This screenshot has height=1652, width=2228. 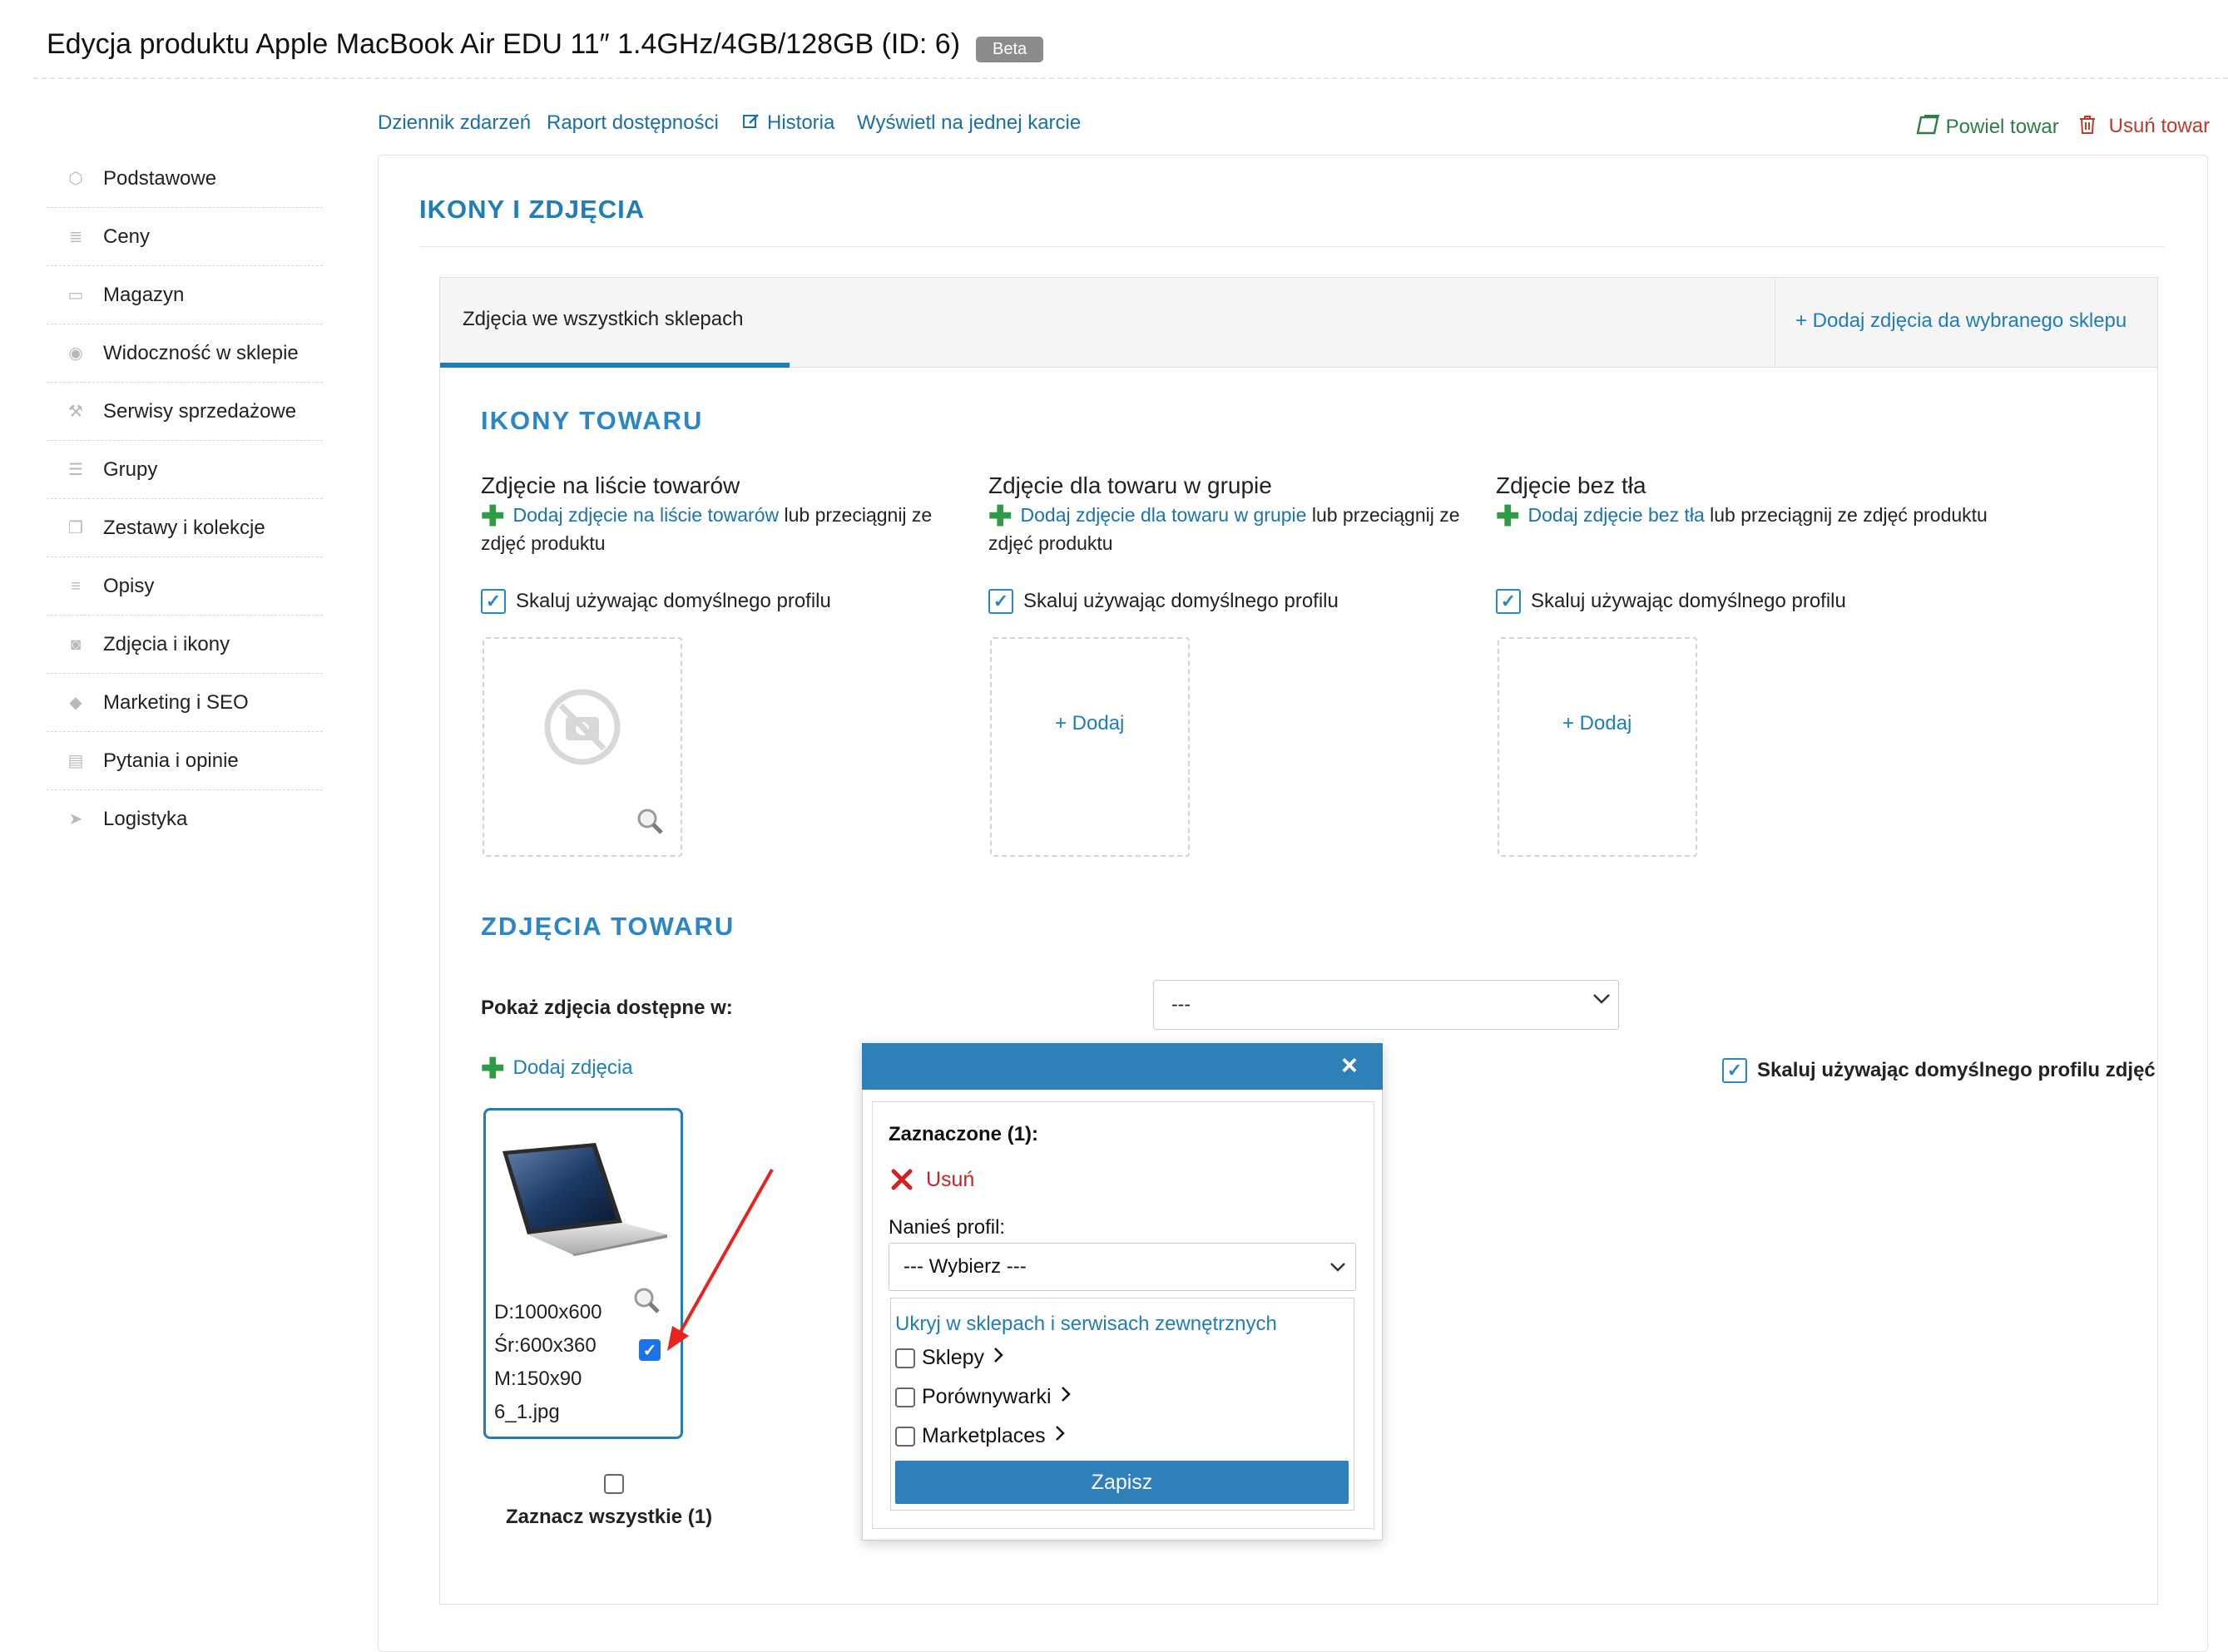 What do you see at coordinates (76, 644) in the screenshot?
I see `camera-icon: ◙` at bounding box center [76, 644].